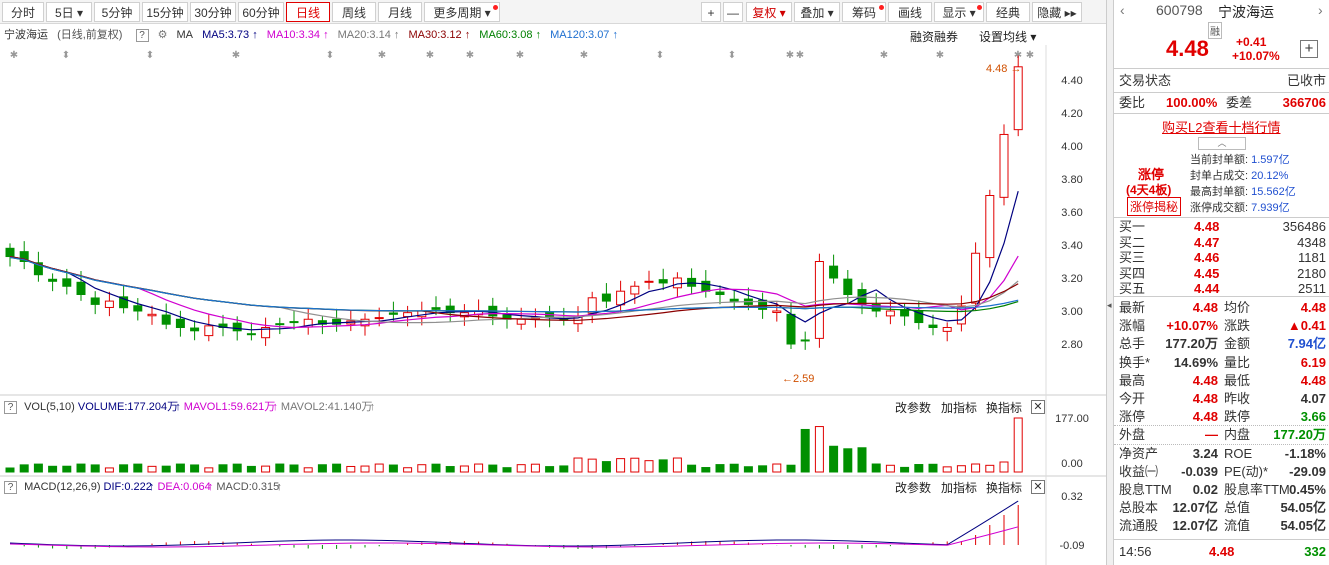 Image resolution: width=1329 pixels, height=565 pixels. I want to click on stat-value: 7.94亿, so click(1306, 344).